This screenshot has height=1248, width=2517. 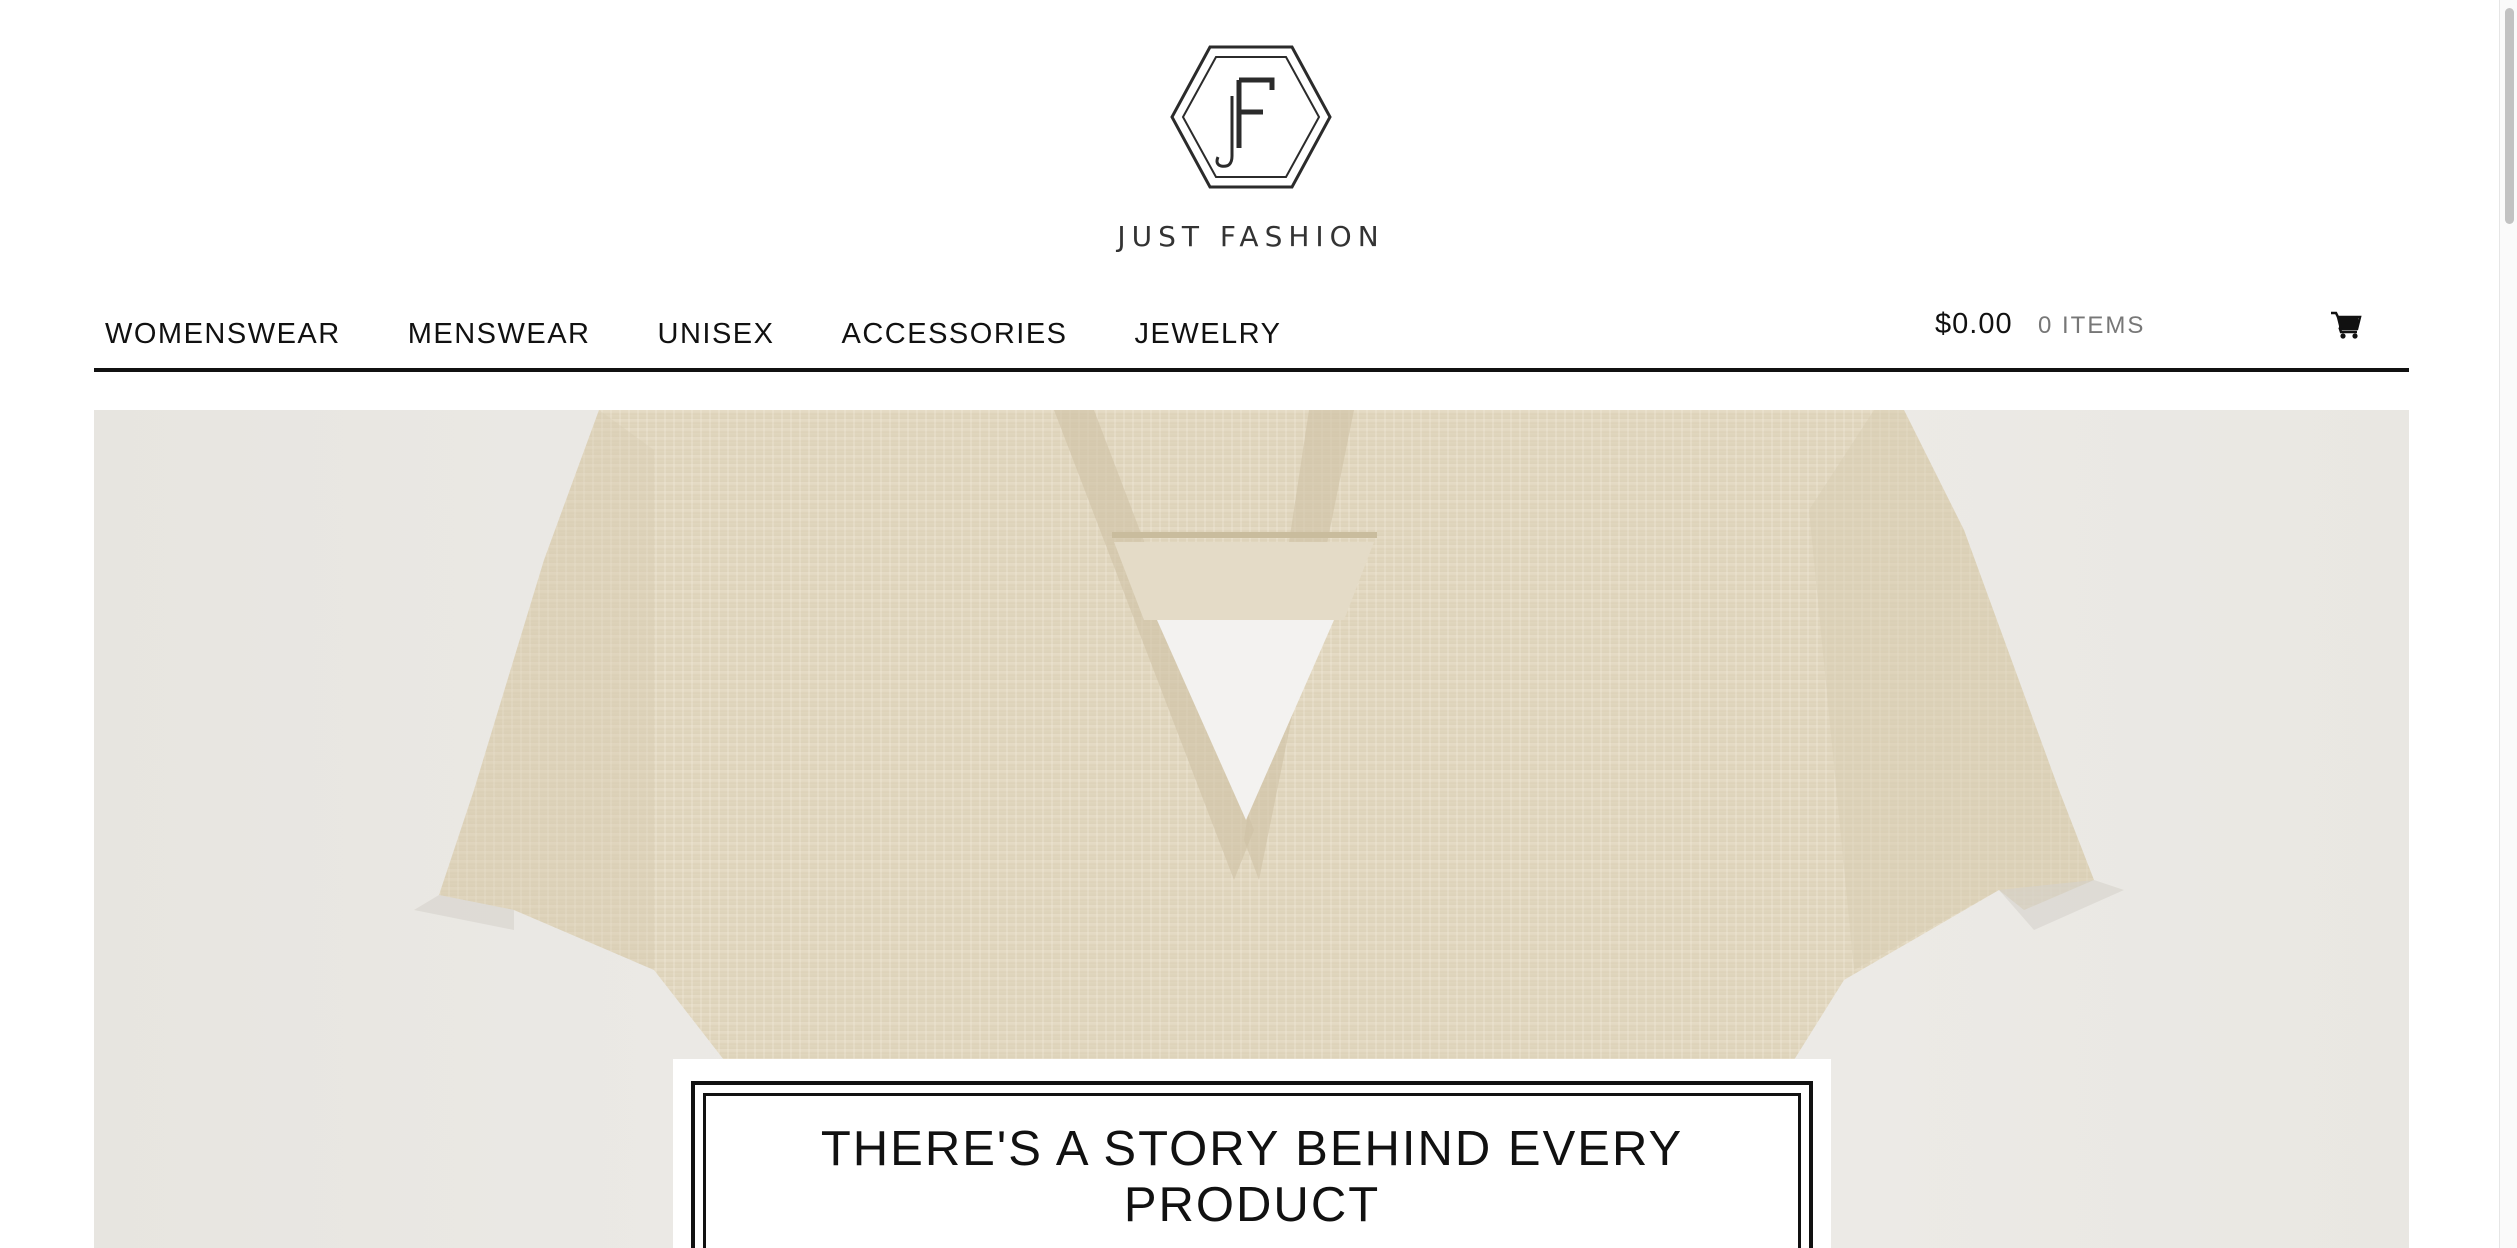 What do you see at coordinates (1208, 334) in the screenshot?
I see `nav-item-jewelry: JEWELRY` at bounding box center [1208, 334].